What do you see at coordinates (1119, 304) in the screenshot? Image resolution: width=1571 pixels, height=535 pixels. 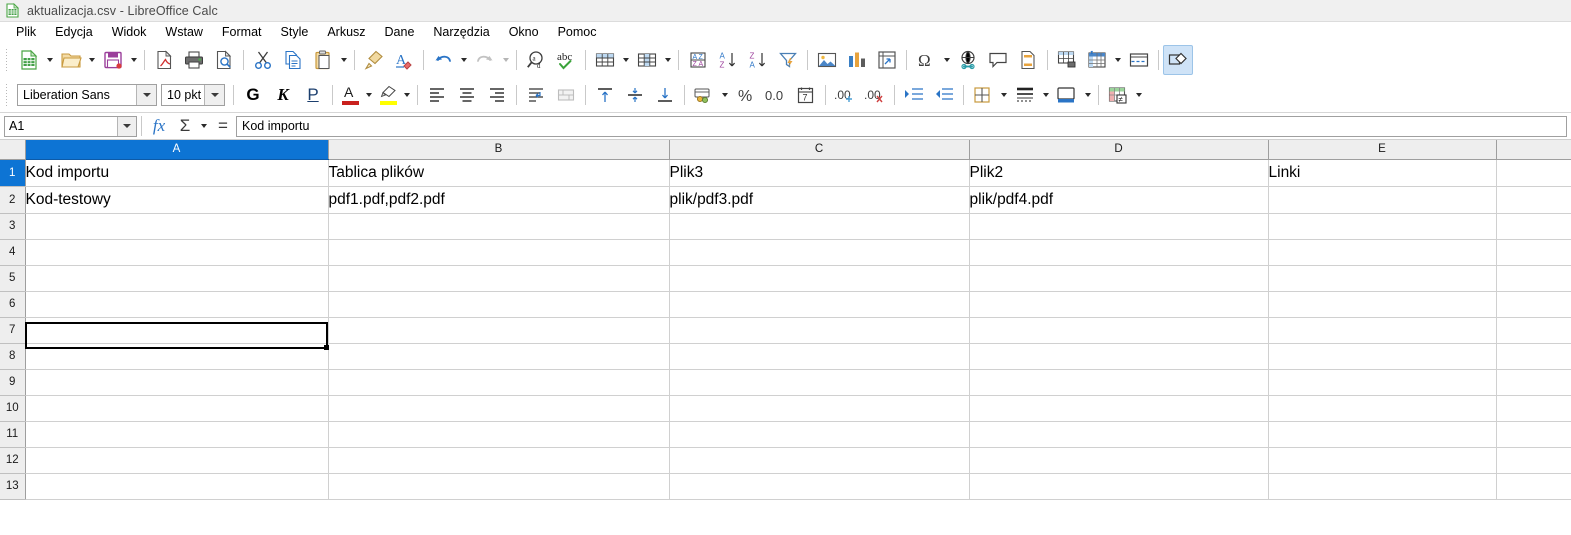 I see `cell-d6` at bounding box center [1119, 304].